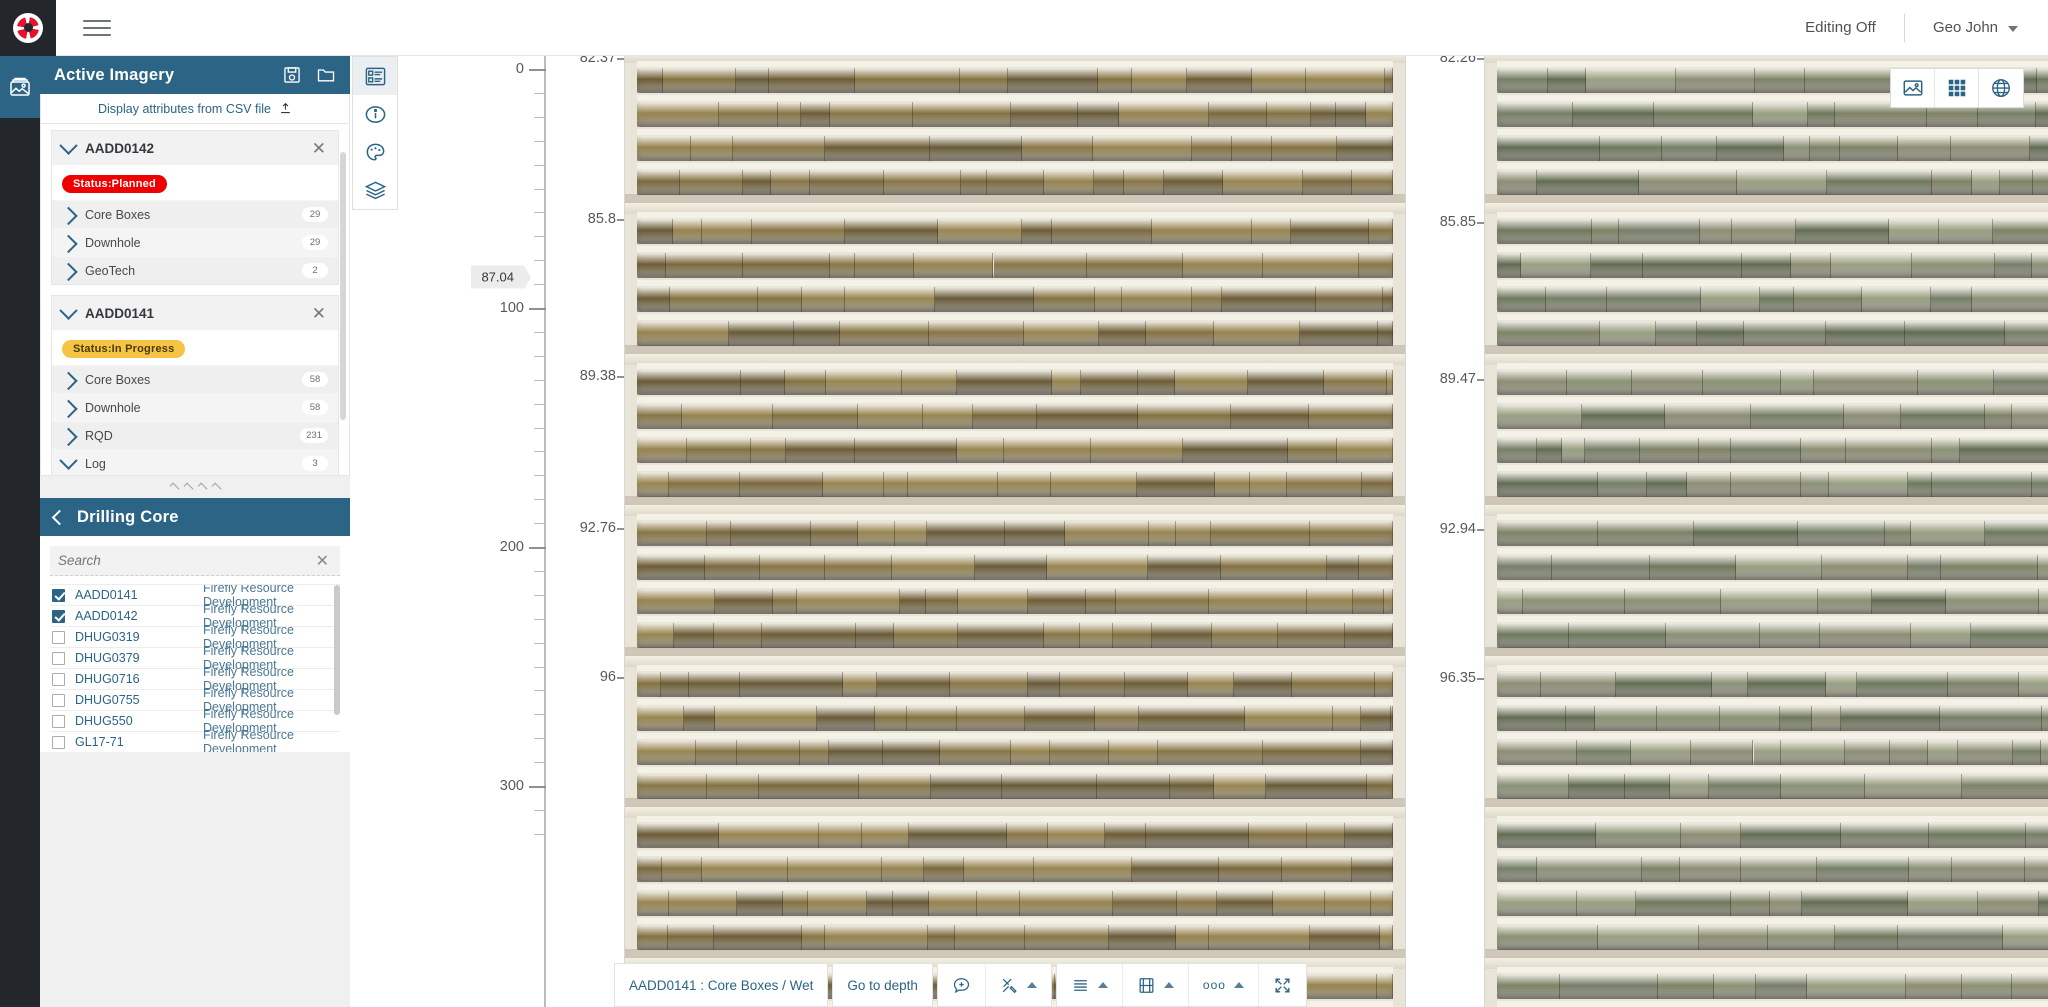 The width and height of the screenshot is (2048, 1007). Describe the element at coordinates (292, 75) in the screenshot. I see `save-disk-icon` at that location.